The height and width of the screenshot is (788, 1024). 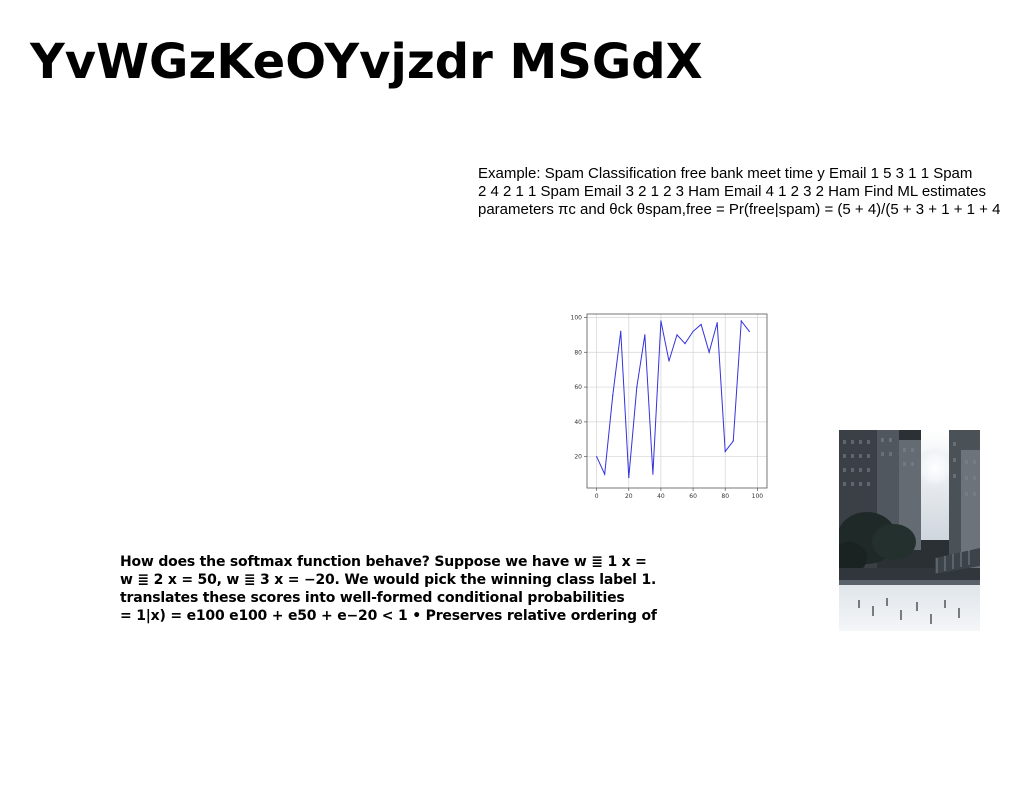 I want to click on x-tick-label: 0, so click(x=597, y=496).